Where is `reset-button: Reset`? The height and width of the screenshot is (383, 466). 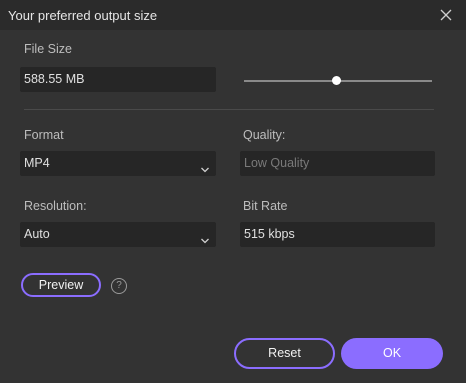
reset-button: Reset is located at coordinates (284, 353).